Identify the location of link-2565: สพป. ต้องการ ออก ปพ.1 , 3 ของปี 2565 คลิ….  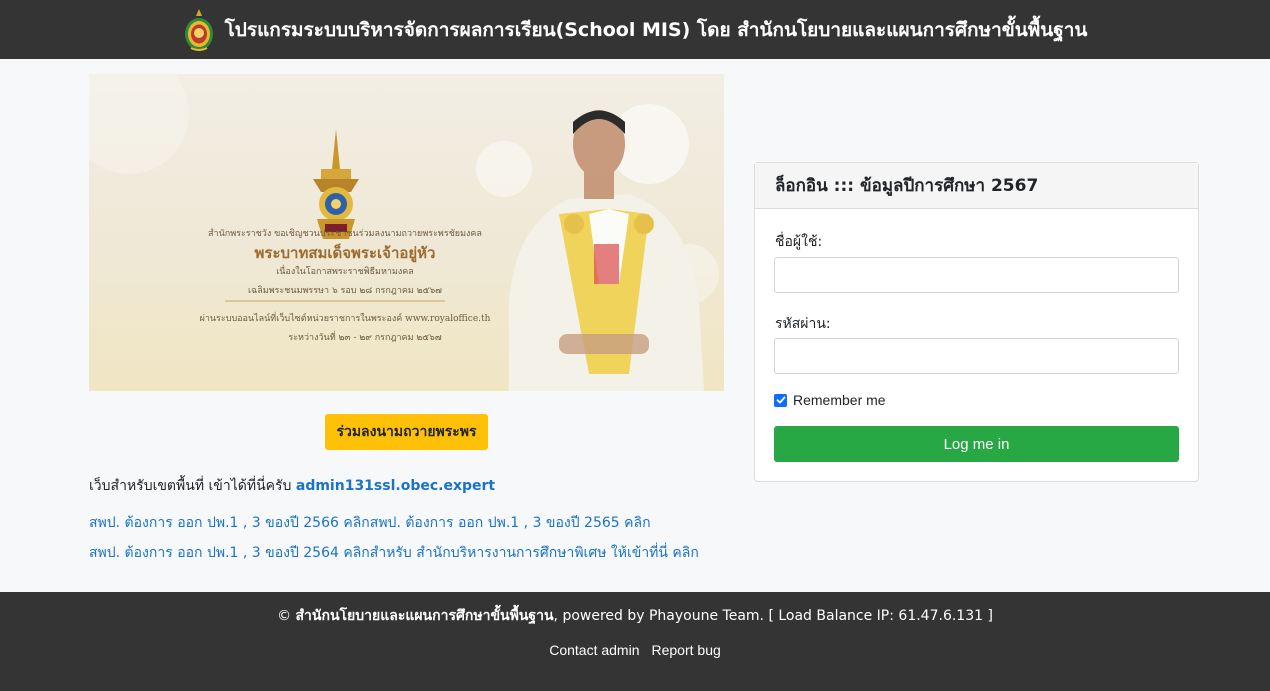
(510, 523).